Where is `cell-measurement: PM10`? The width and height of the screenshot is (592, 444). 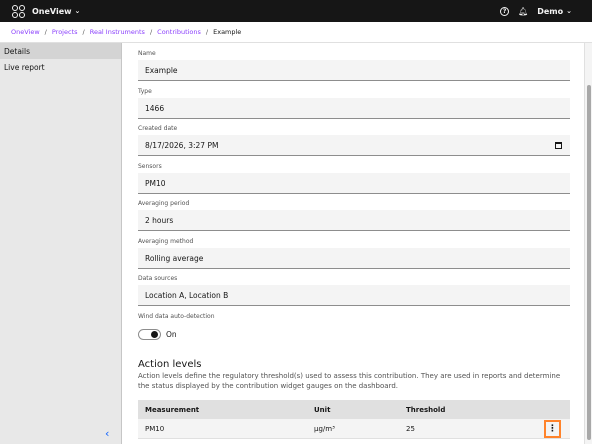
cell-measurement: PM10 is located at coordinates (155, 428).